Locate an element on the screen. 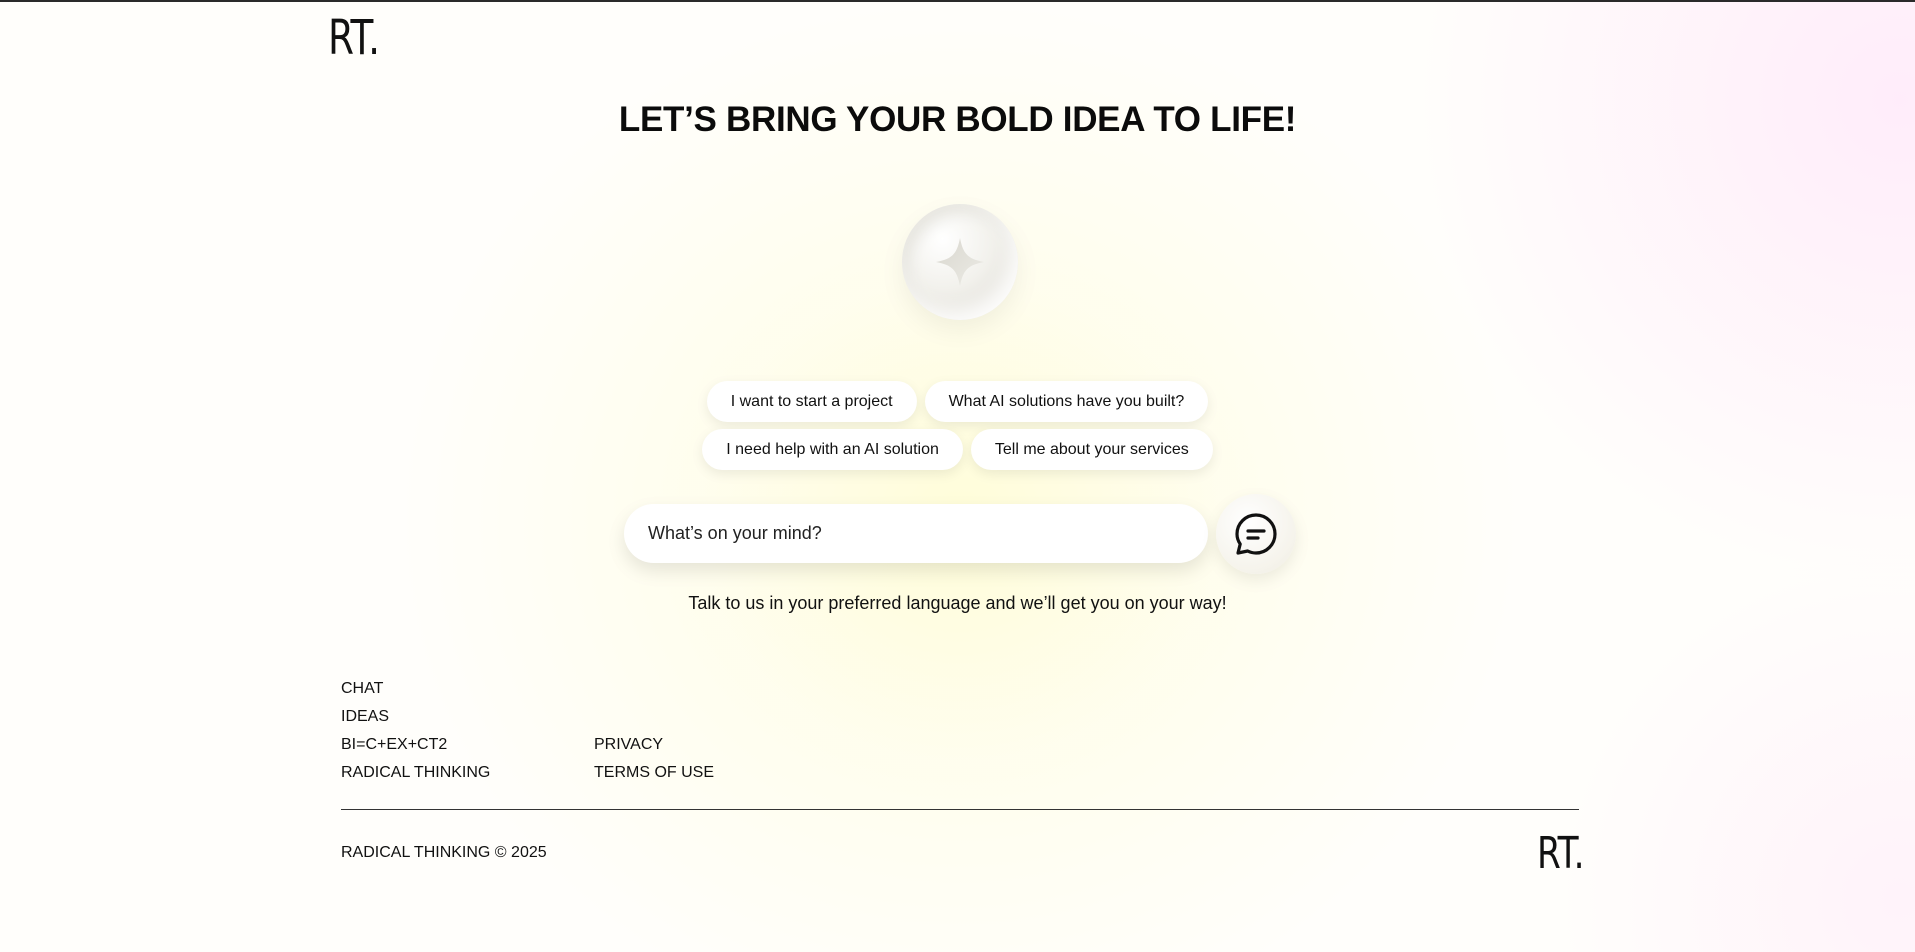 The width and height of the screenshot is (1915, 952). suggestion-start-project: I want to start a project is located at coordinates (811, 401).